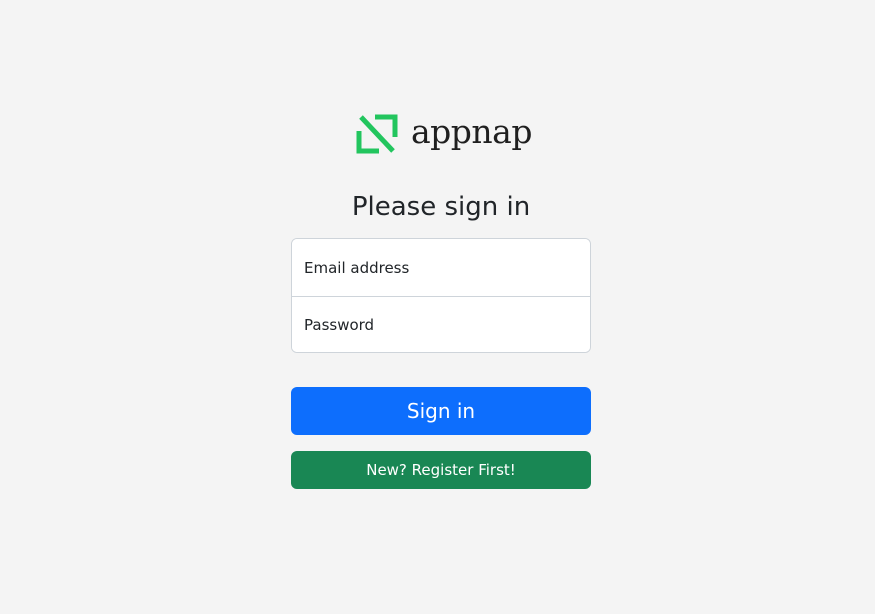 The height and width of the screenshot is (614, 875). What do you see at coordinates (441, 207) in the screenshot?
I see `page-title: Please sign in` at bounding box center [441, 207].